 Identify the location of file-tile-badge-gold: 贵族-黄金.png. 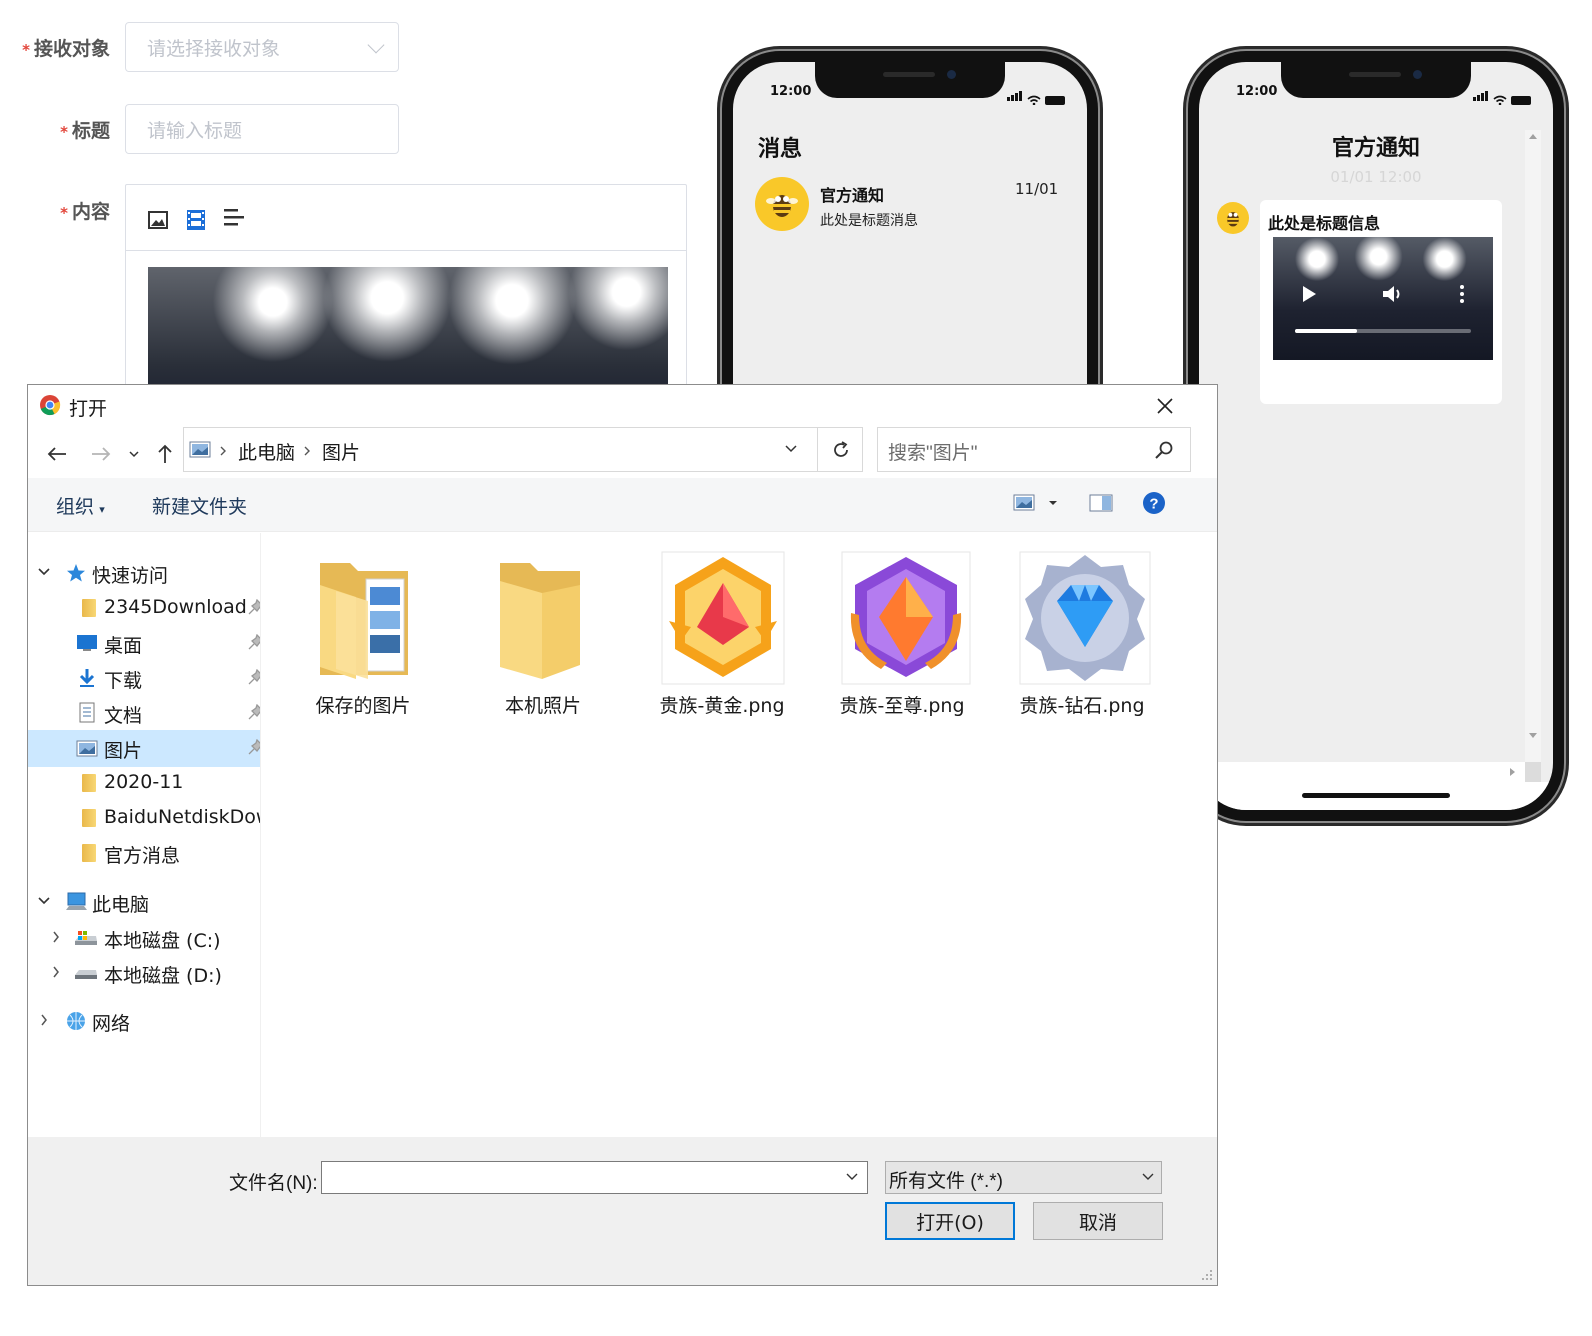
(722, 634).